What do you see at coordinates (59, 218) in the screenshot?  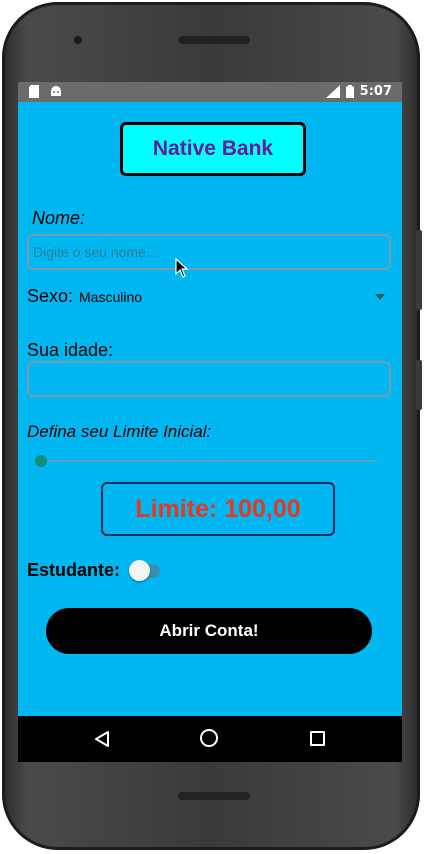 I see `name-label: Nome:` at bounding box center [59, 218].